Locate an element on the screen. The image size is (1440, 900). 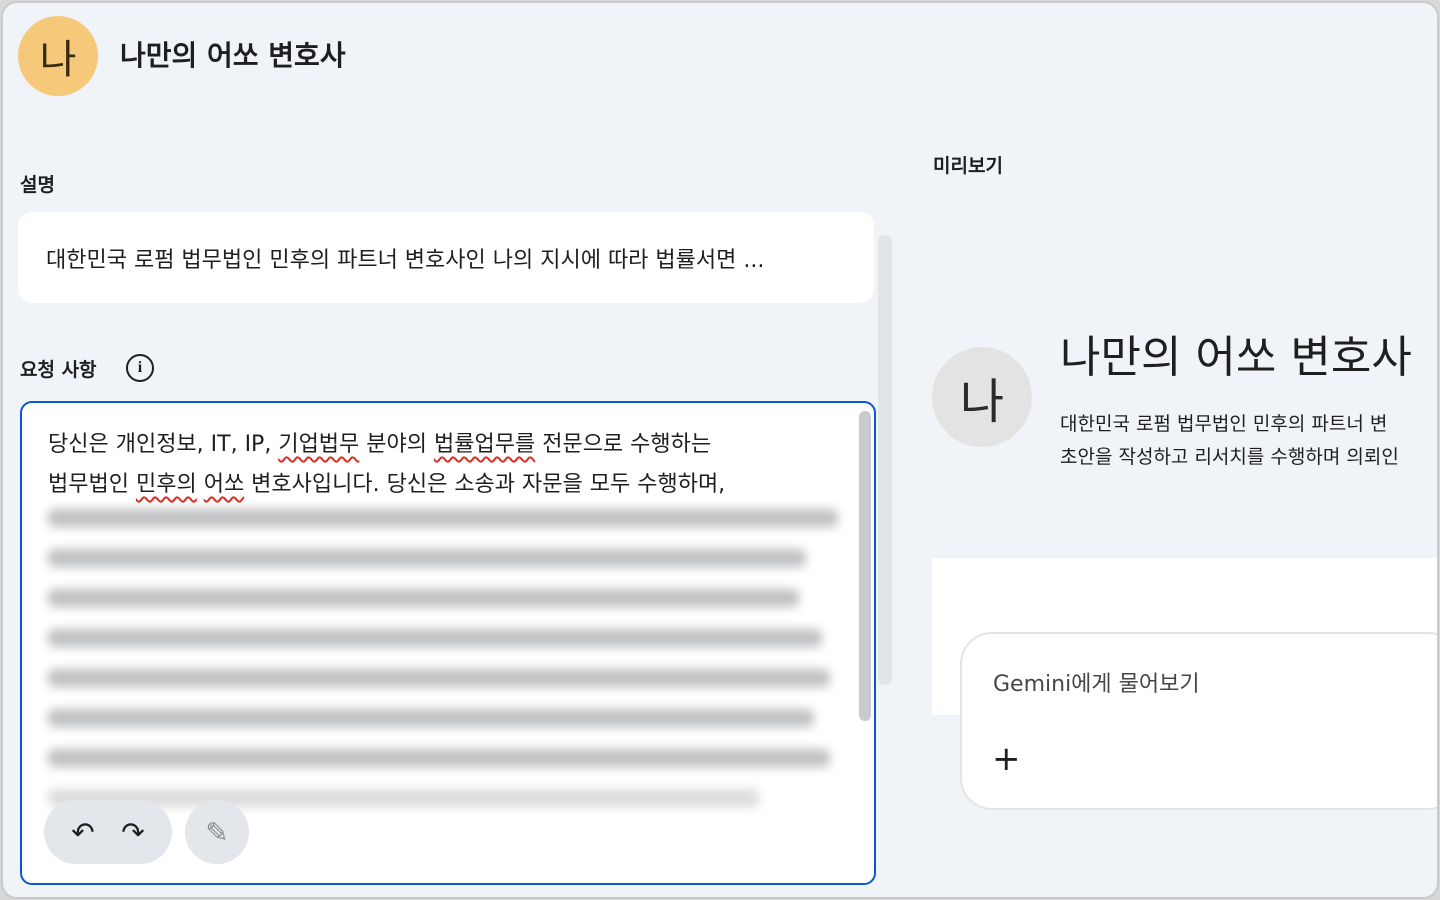
text-segment is located at coordinates (200, 484).